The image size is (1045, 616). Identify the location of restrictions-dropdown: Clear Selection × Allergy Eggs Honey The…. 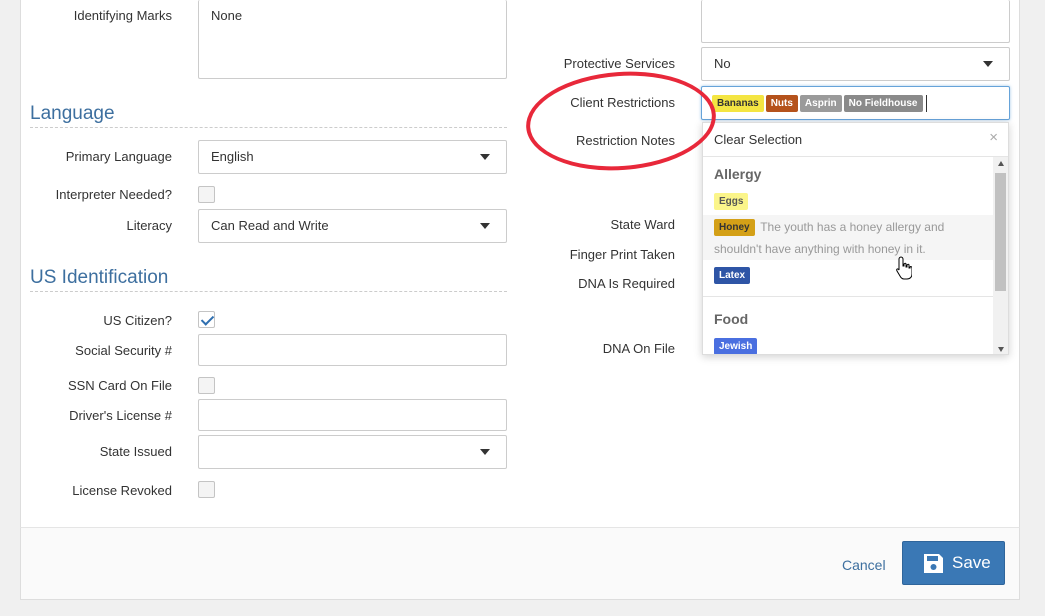
(855, 238).